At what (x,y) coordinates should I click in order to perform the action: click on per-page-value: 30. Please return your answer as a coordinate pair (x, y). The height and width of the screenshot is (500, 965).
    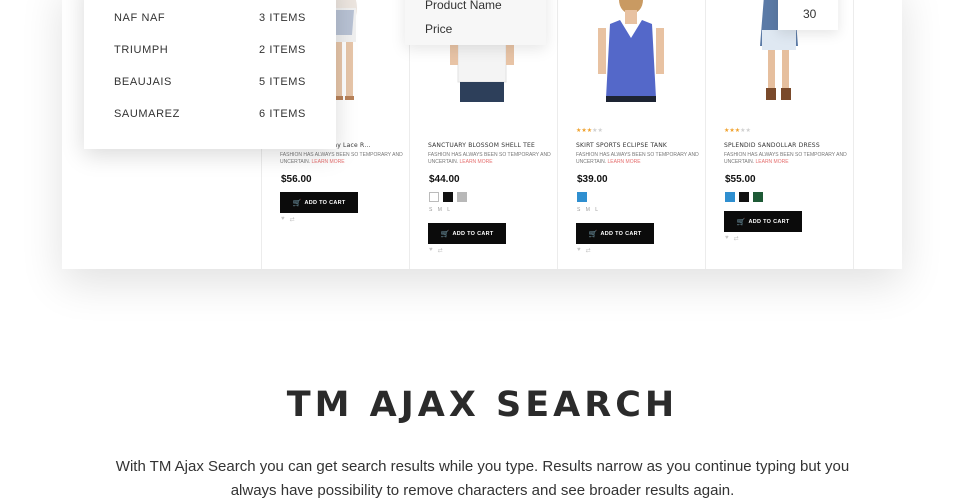
    Looking at the image, I should click on (810, 14).